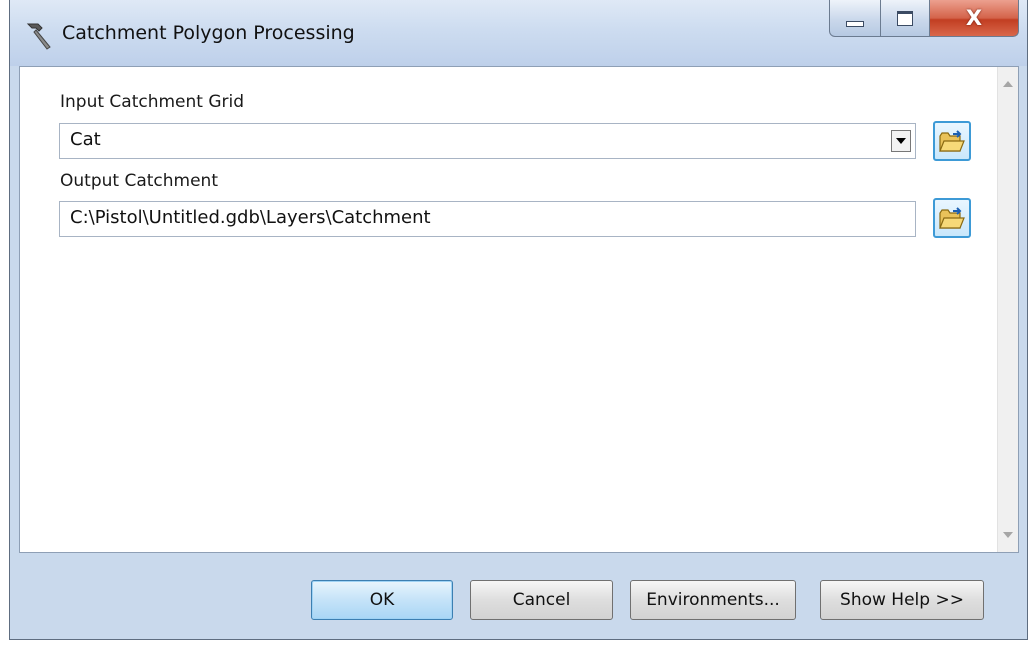 The height and width of the screenshot is (645, 1035). I want to click on minimize-icon, so click(855, 24).